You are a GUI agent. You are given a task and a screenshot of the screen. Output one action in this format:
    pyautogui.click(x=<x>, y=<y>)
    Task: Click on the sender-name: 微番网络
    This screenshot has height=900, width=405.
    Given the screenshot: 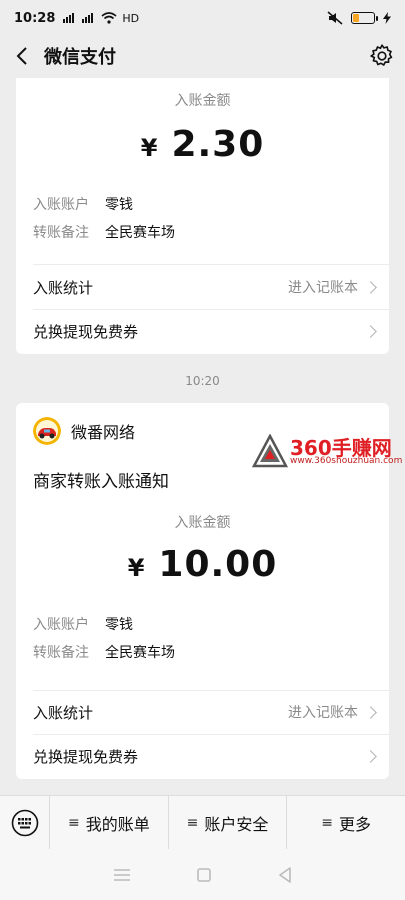 What is the action you would take?
    pyautogui.click(x=103, y=432)
    